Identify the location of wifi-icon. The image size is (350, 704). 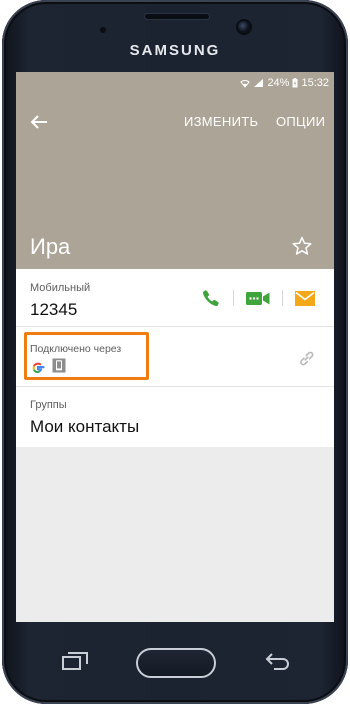
(245, 84).